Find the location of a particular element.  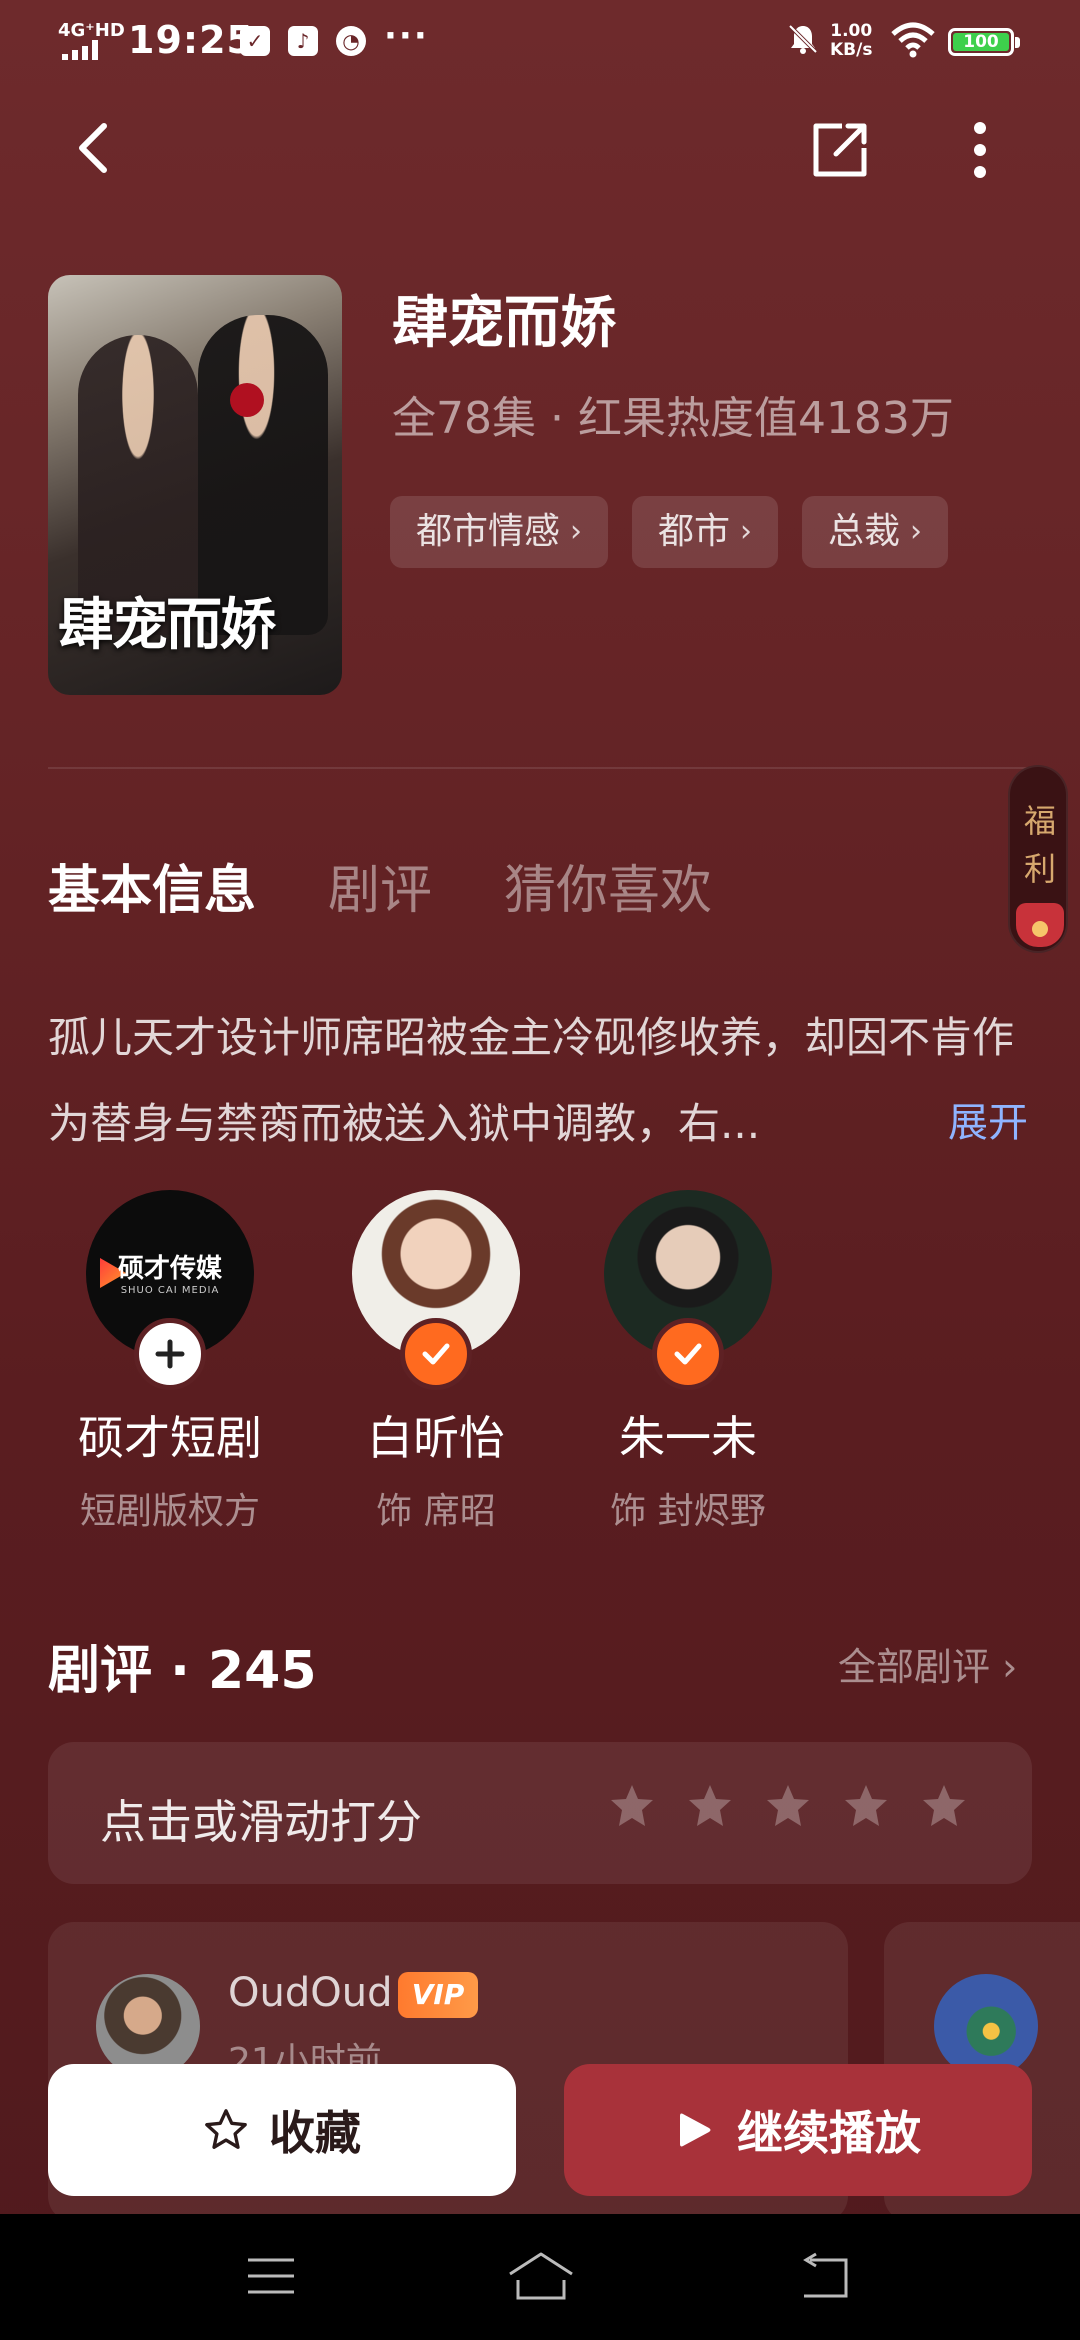

person-actor: 白昕怡 饰 席昭 is located at coordinates (436, 1362).